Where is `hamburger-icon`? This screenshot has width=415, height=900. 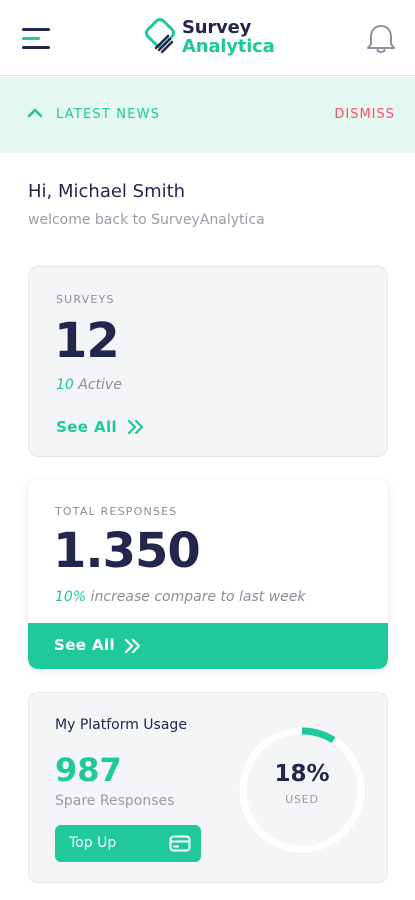 hamburger-icon is located at coordinates (37, 39).